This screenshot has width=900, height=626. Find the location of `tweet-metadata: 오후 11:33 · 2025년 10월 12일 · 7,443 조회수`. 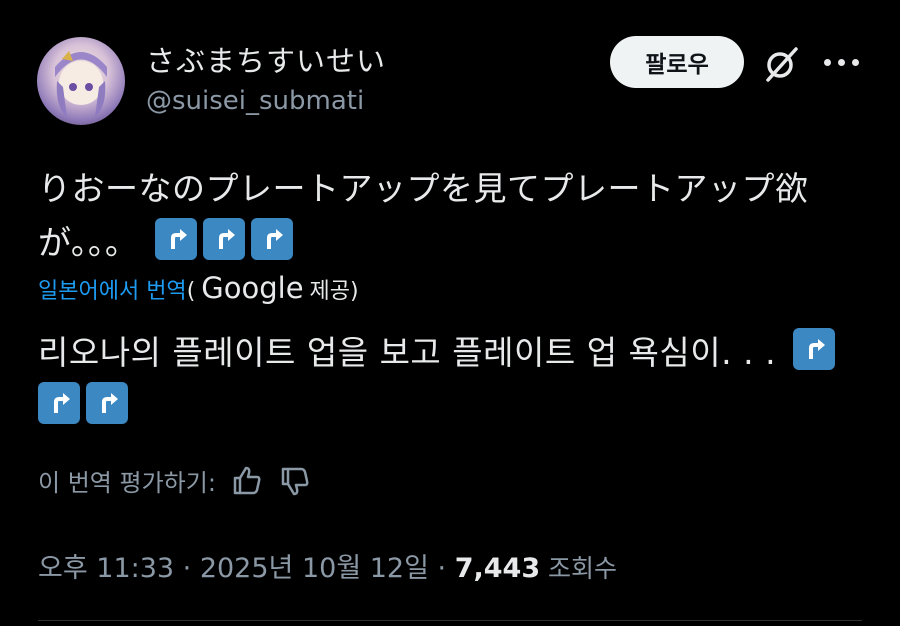

tweet-metadata: 오후 11:33 · 2025년 10월 12일 · 7,443 조회수 is located at coordinates (327, 565).